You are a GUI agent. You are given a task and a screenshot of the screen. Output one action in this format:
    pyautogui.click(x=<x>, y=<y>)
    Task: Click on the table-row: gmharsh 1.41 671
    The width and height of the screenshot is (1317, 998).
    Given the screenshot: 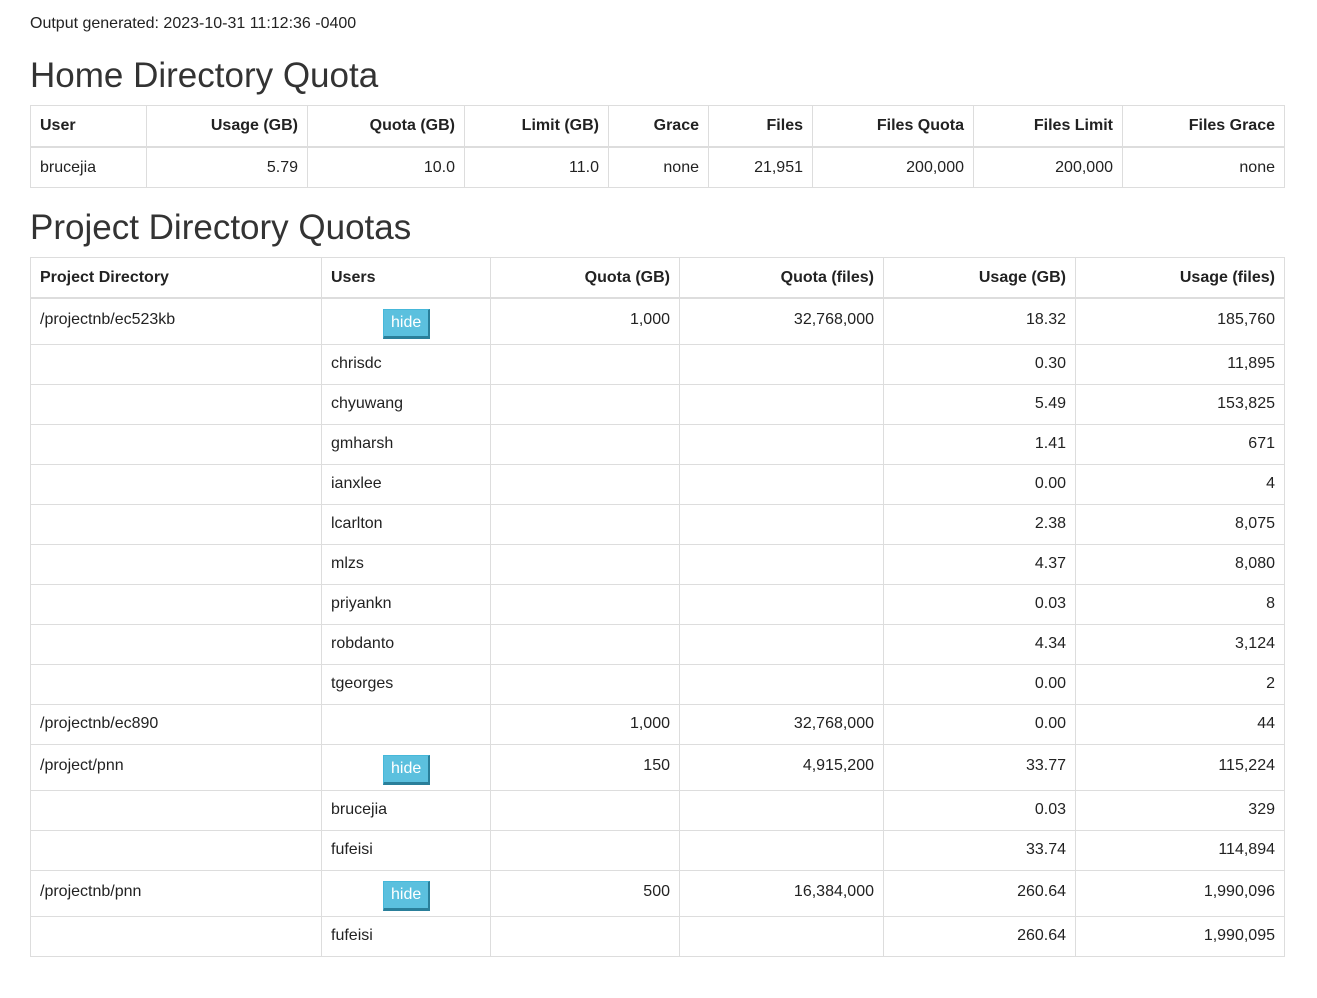 What is the action you would take?
    pyautogui.click(x=657, y=444)
    